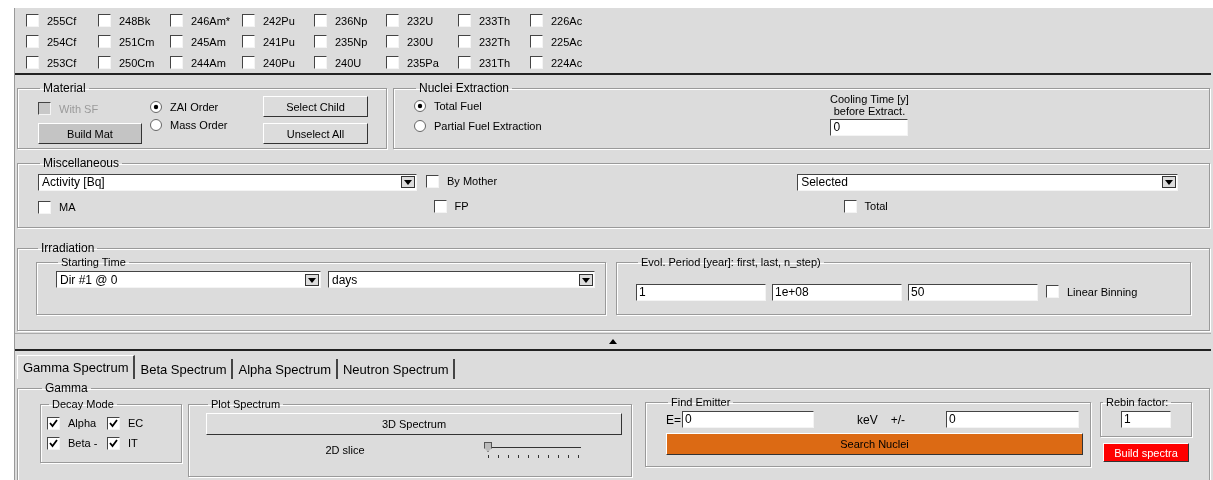 This screenshot has width=1213, height=480. Describe the element at coordinates (701, 402) in the screenshot. I see `group-title: Find Emitter` at that location.